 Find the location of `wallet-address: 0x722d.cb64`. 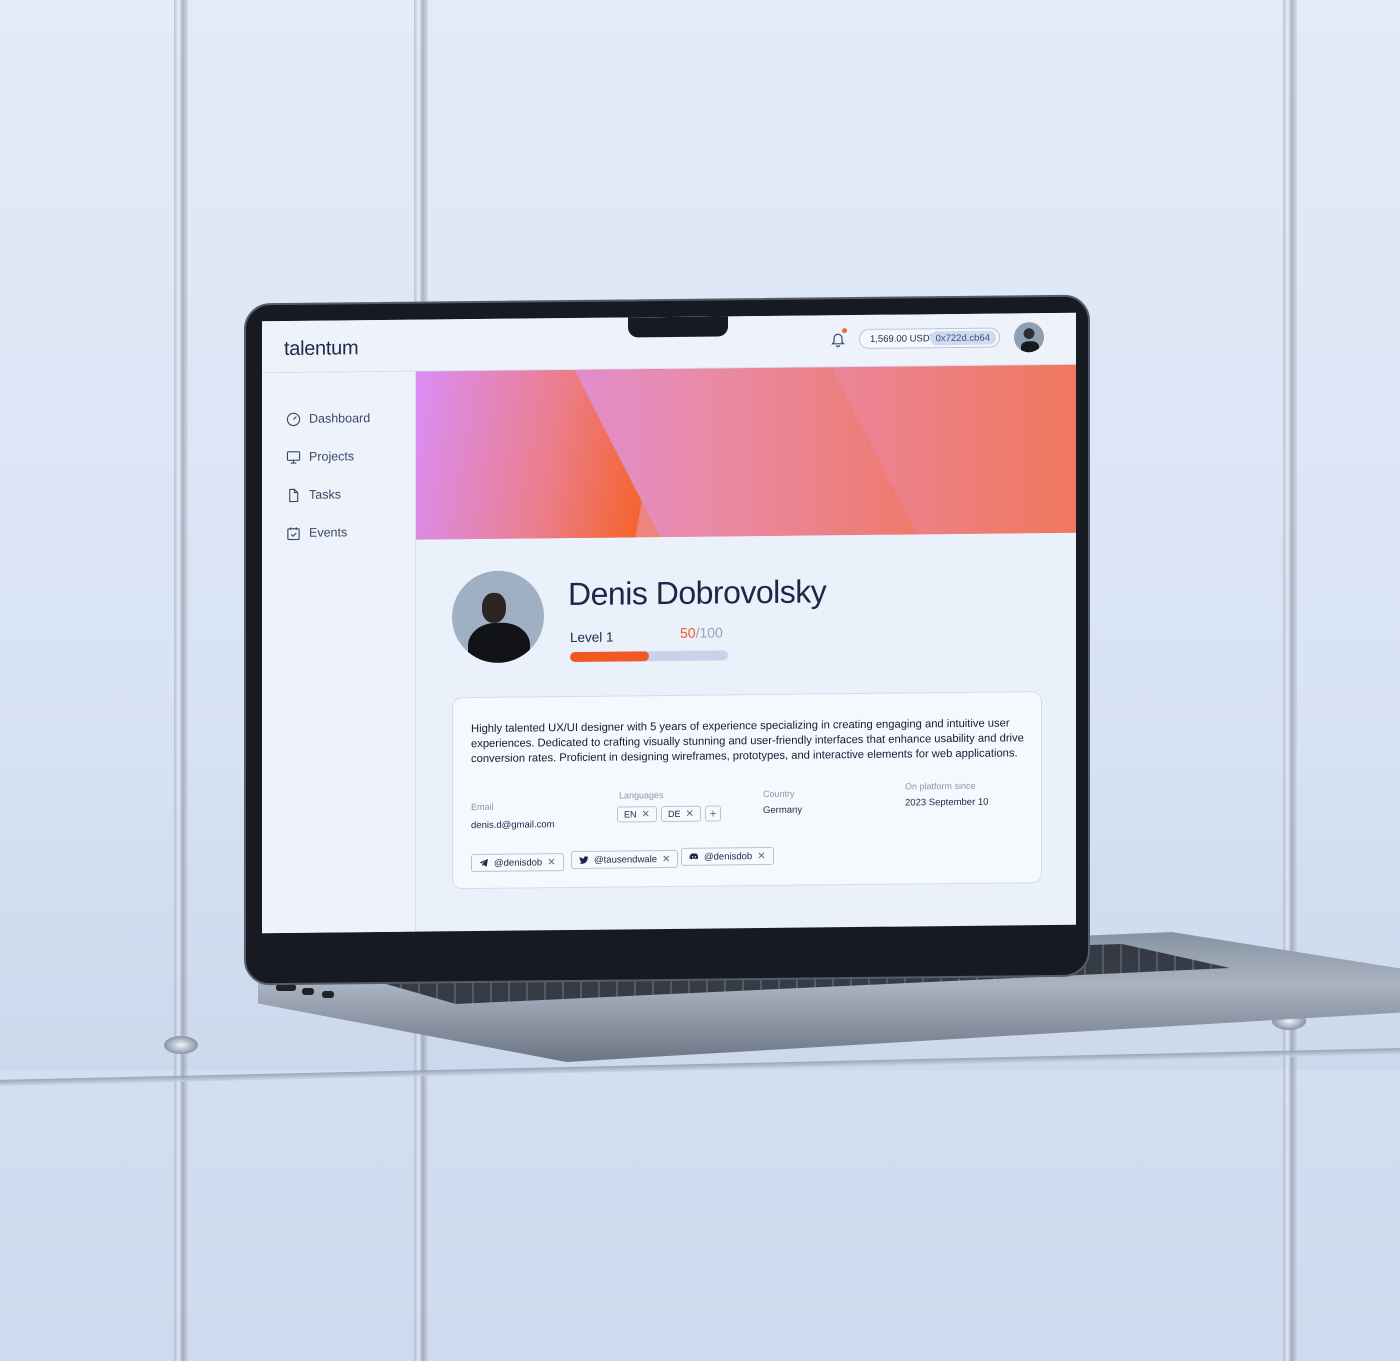

wallet-address: 0x722d.cb64 is located at coordinates (962, 338).